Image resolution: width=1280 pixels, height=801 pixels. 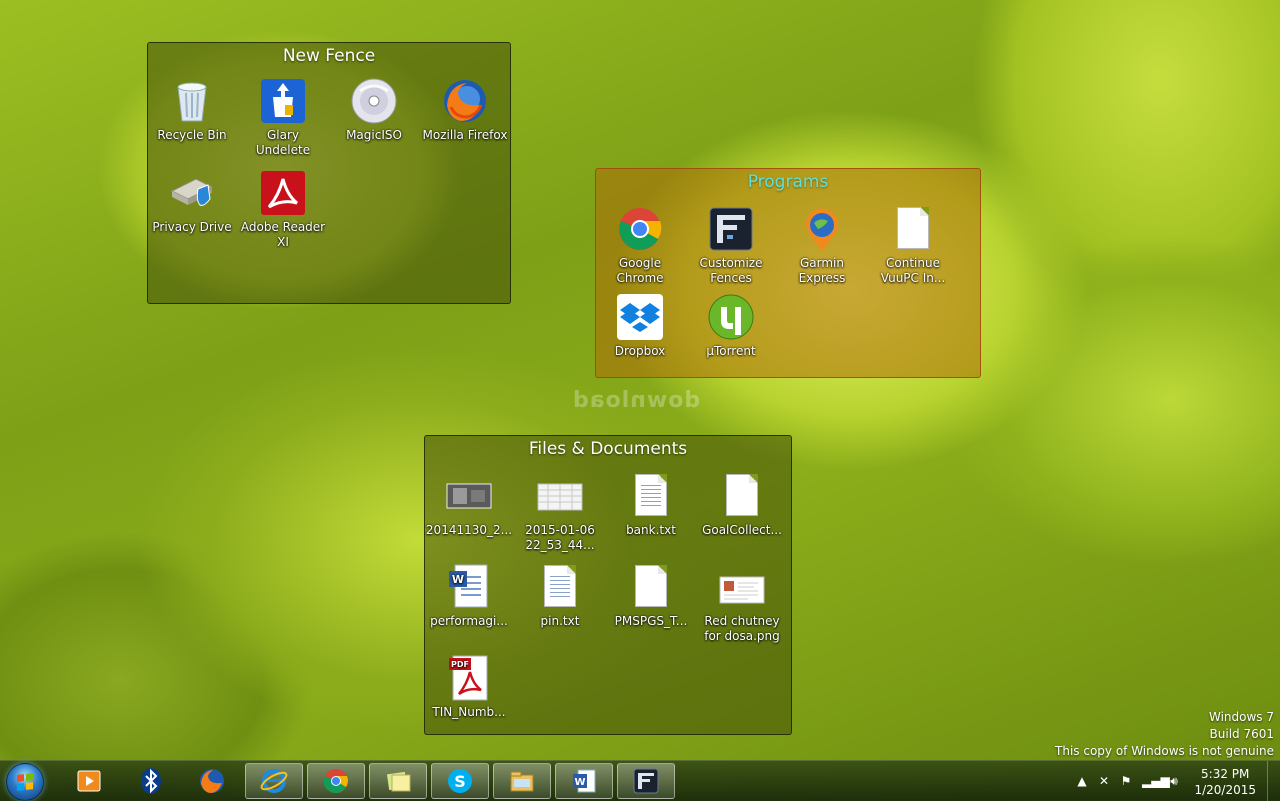 What do you see at coordinates (1126, 781) in the screenshot?
I see `action-center-icon: ⚑` at bounding box center [1126, 781].